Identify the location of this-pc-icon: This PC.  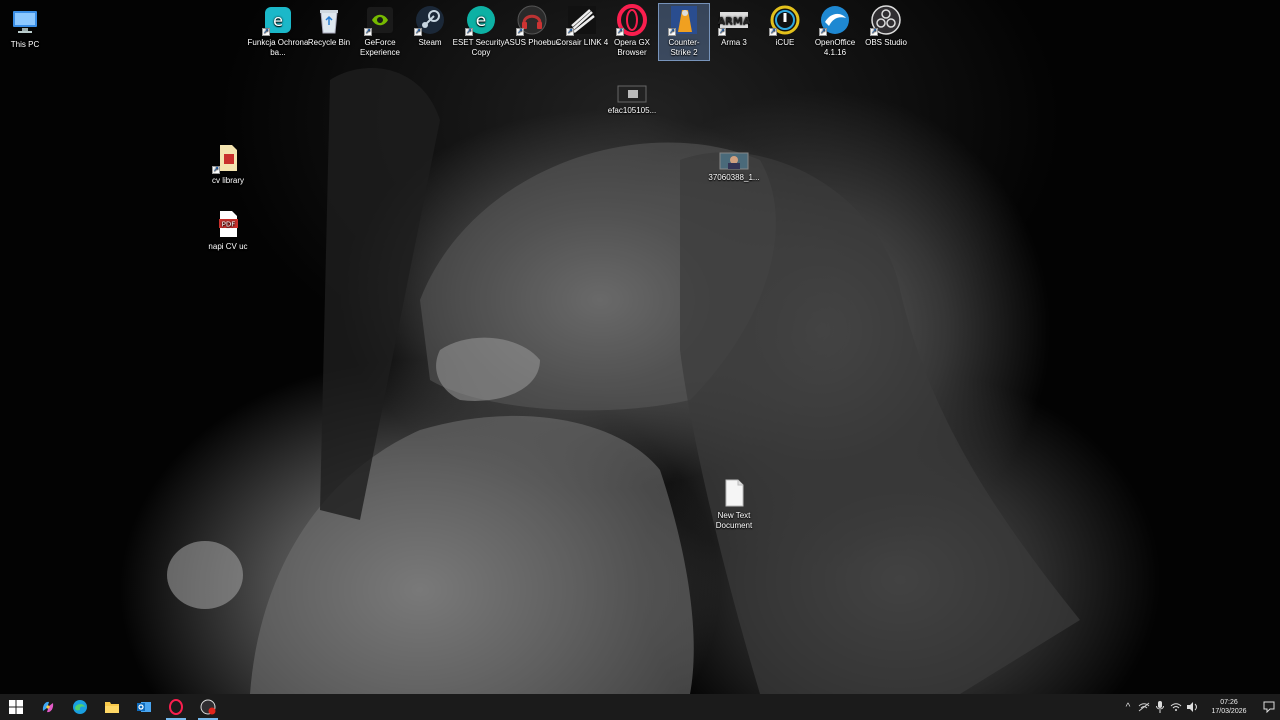
(28, 28).